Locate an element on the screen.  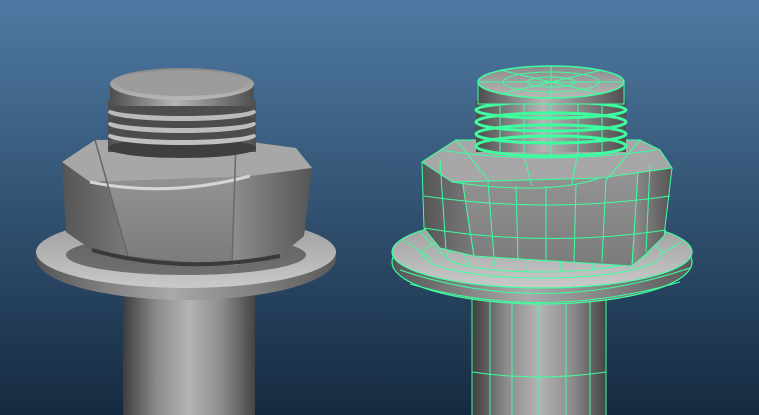
bolt-cap-wire is located at coordinates (551, 85).